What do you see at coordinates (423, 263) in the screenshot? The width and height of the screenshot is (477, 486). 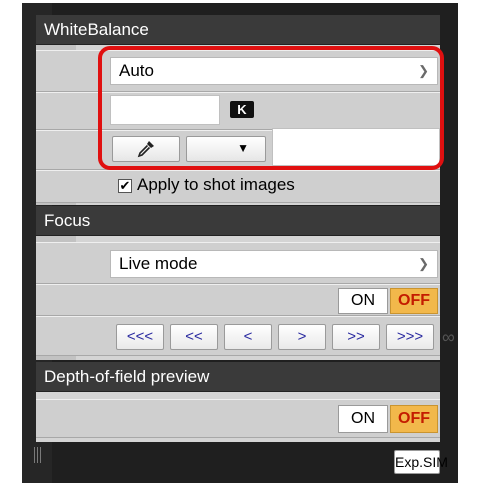 I see `chevron-down-icon: ❯` at bounding box center [423, 263].